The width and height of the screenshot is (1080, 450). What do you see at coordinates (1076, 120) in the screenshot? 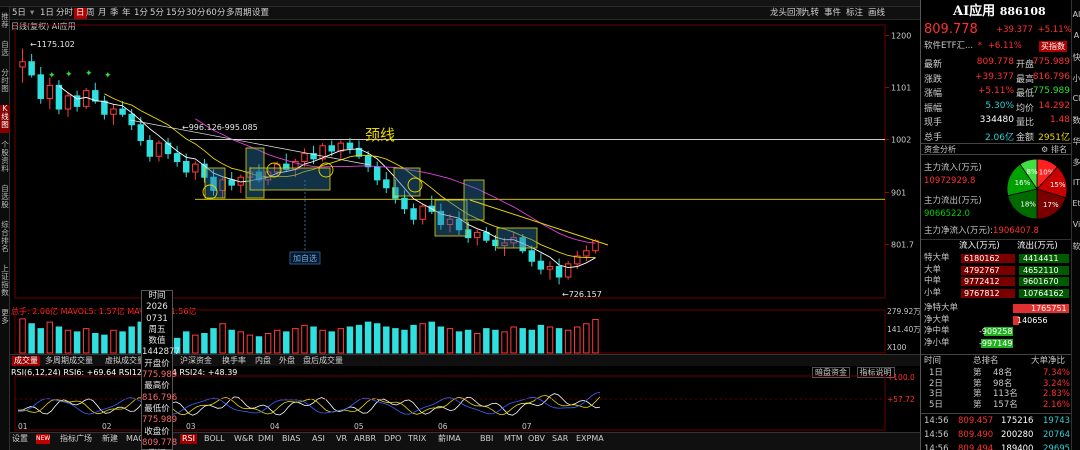
I see `right-edge-item: 数` at bounding box center [1076, 120].